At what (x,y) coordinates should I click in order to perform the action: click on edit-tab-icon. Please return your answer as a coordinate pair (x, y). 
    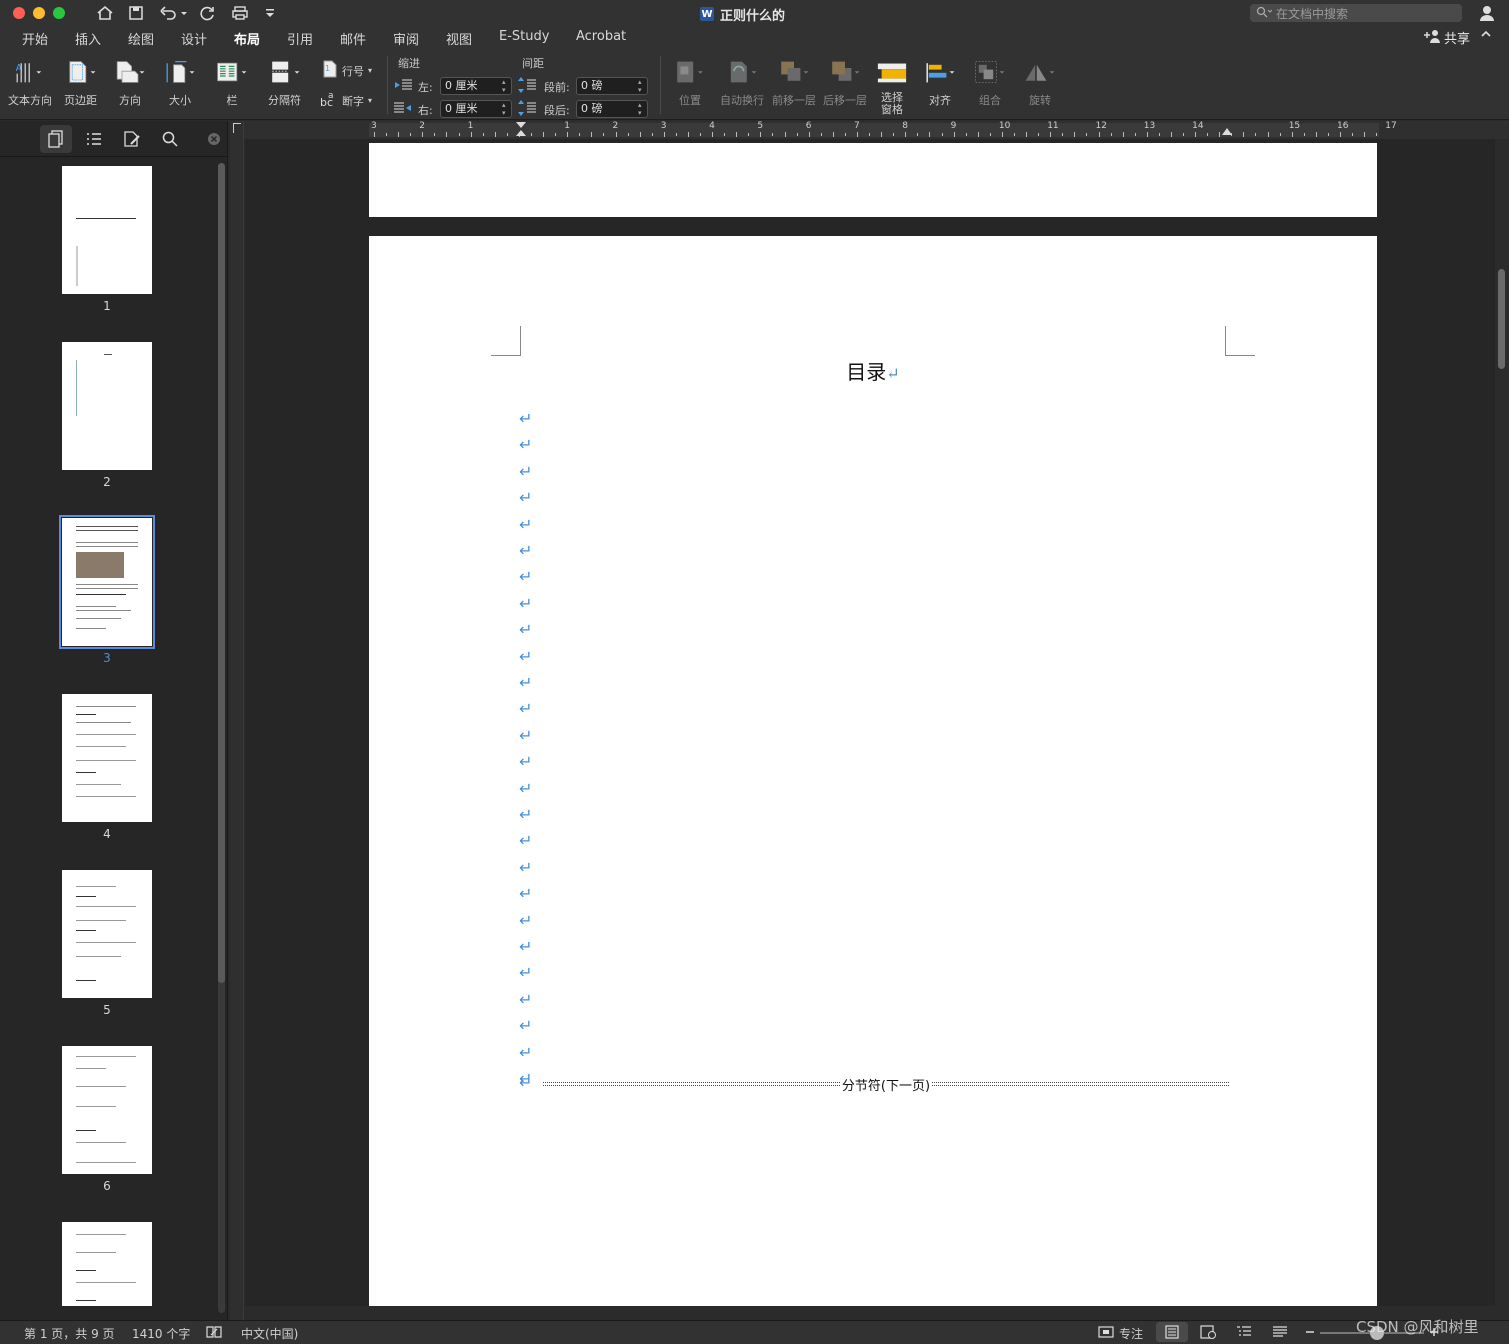
    Looking at the image, I should click on (132, 139).